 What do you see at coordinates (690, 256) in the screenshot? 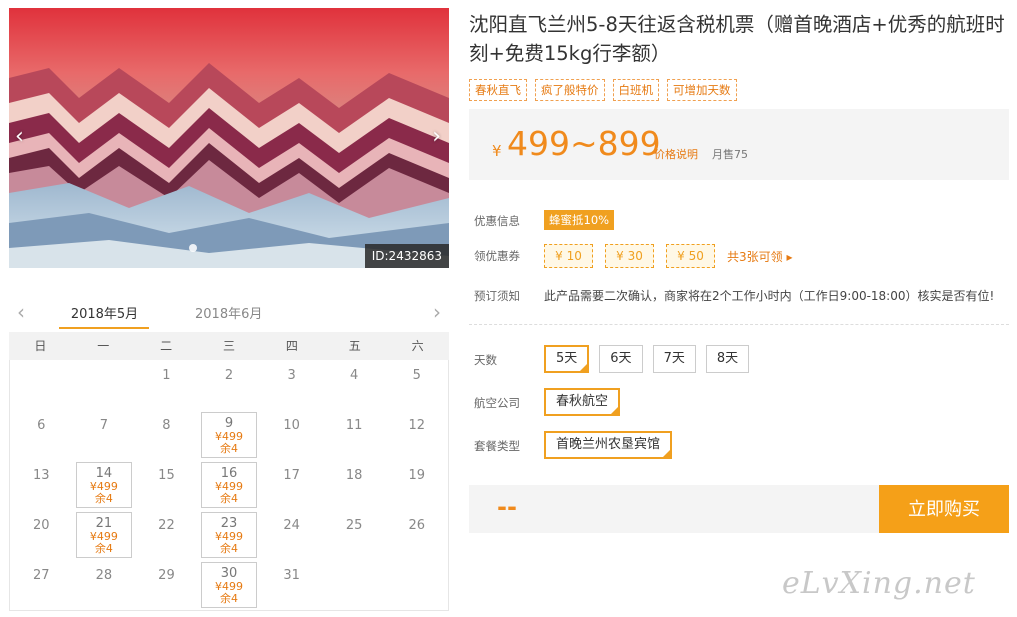
I see `coupon-50: ¥ 50` at bounding box center [690, 256].